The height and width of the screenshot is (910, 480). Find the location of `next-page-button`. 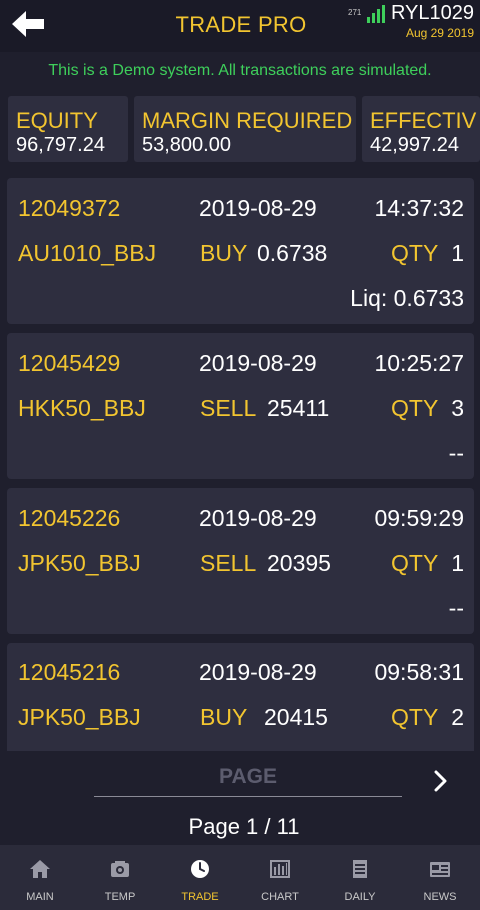

next-page-button is located at coordinates (441, 781).